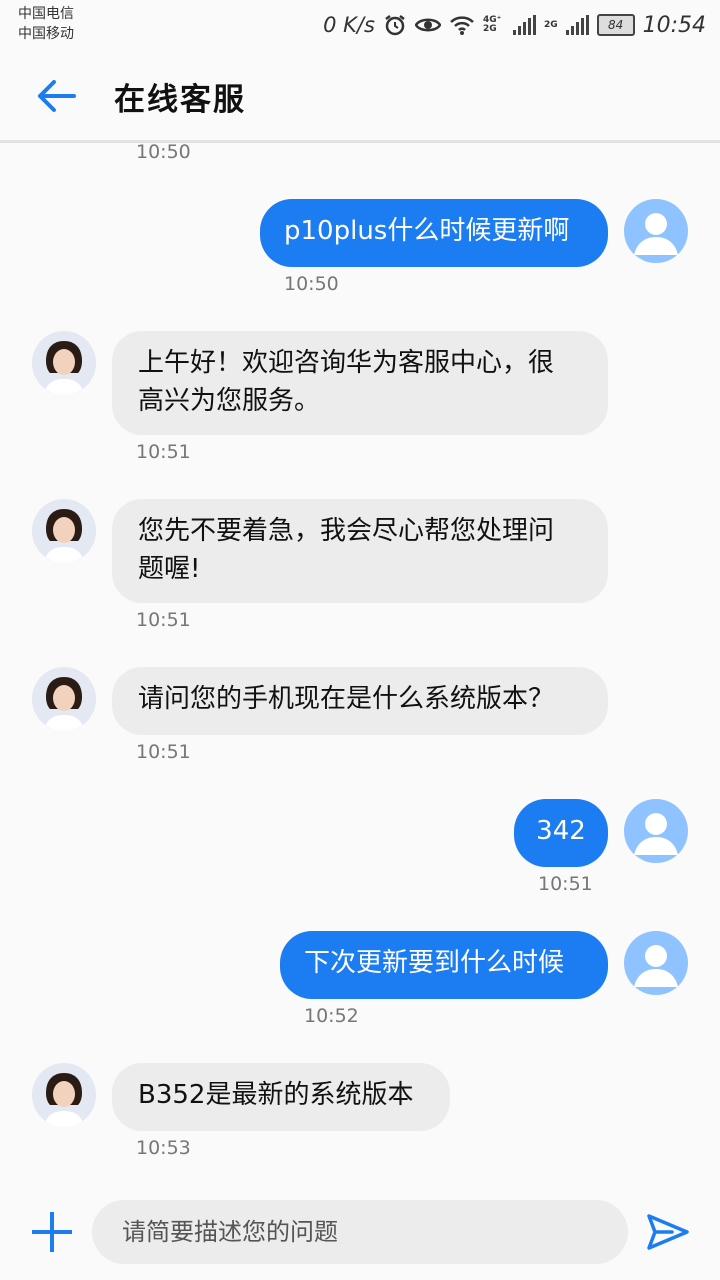 This screenshot has height=1280, width=720. Describe the element at coordinates (668, 1232) in the screenshot. I see `send-icon` at that location.